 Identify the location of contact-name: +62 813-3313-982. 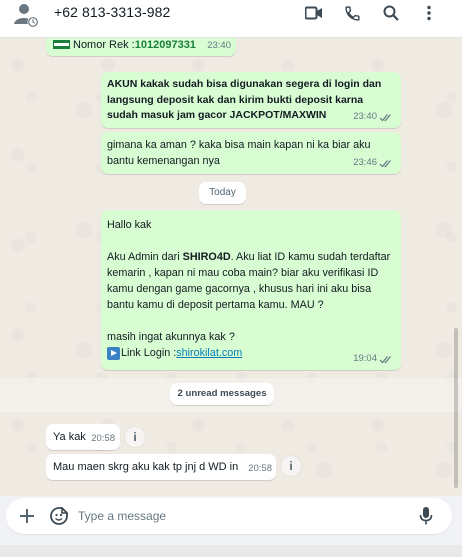
(112, 12).